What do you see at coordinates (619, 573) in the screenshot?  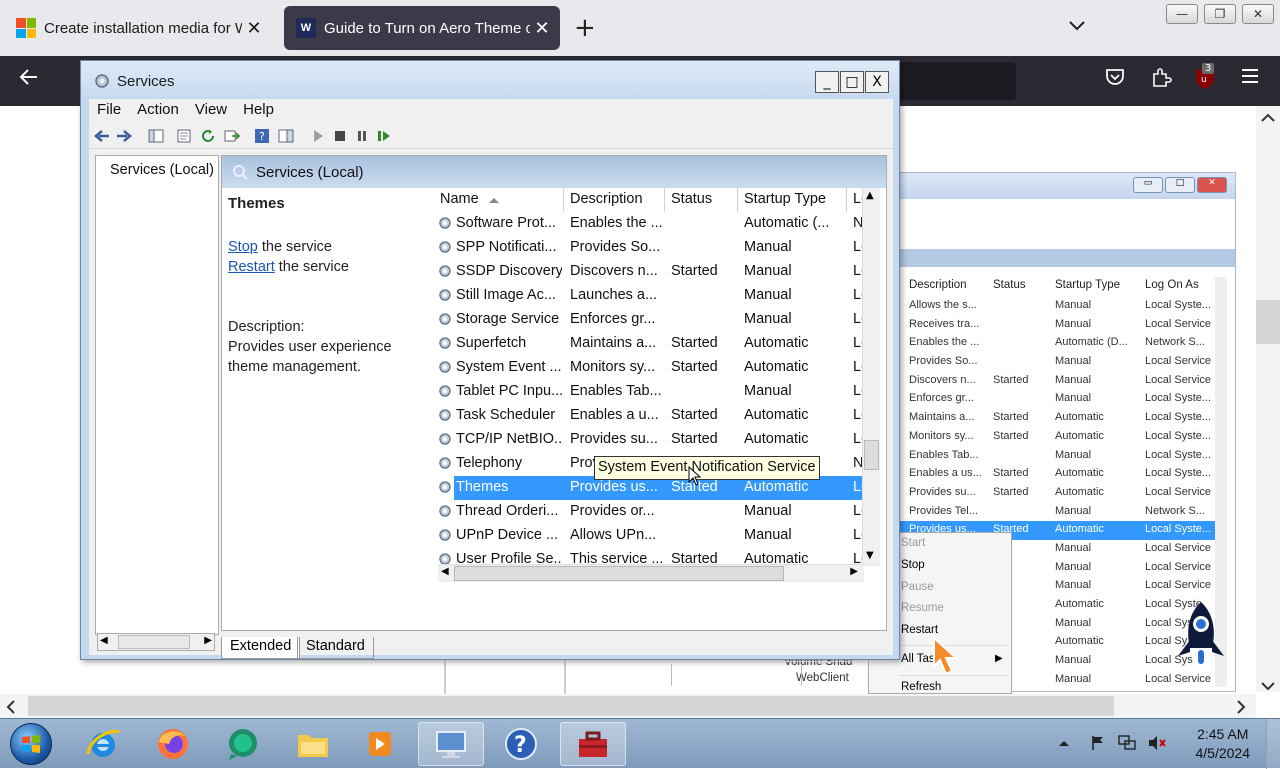 I see `list-hscroll-thumb` at bounding box center [619, 573].